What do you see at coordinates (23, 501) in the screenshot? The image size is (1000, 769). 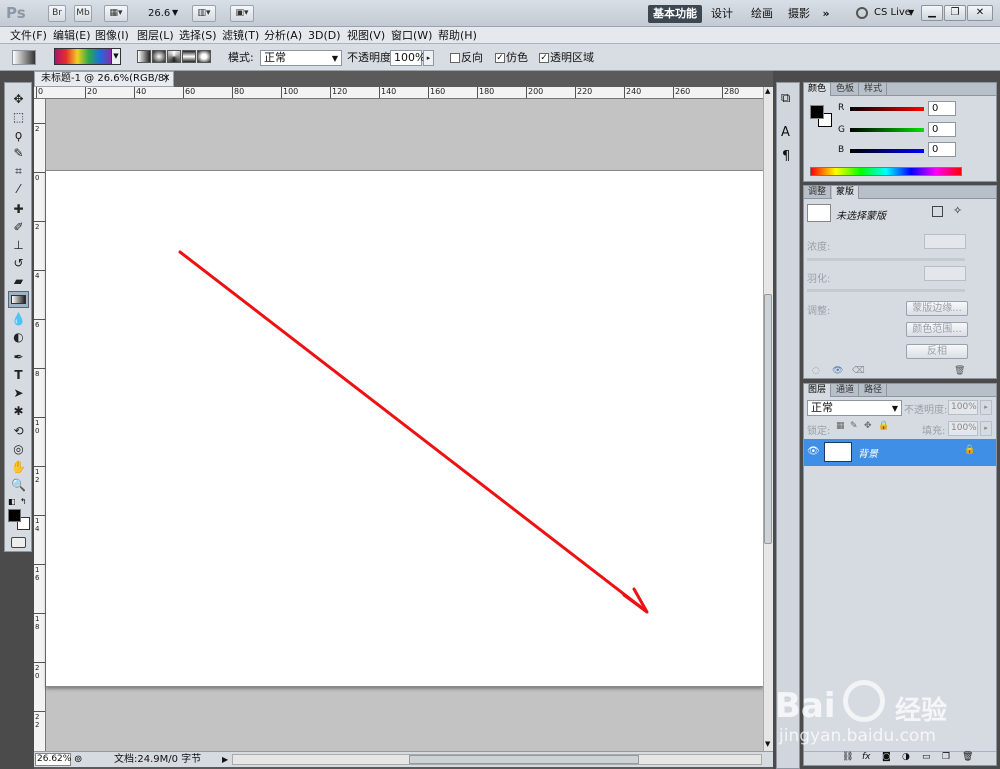 I see `swap-colors-icon: ↰` at bounding box center [23, 501].